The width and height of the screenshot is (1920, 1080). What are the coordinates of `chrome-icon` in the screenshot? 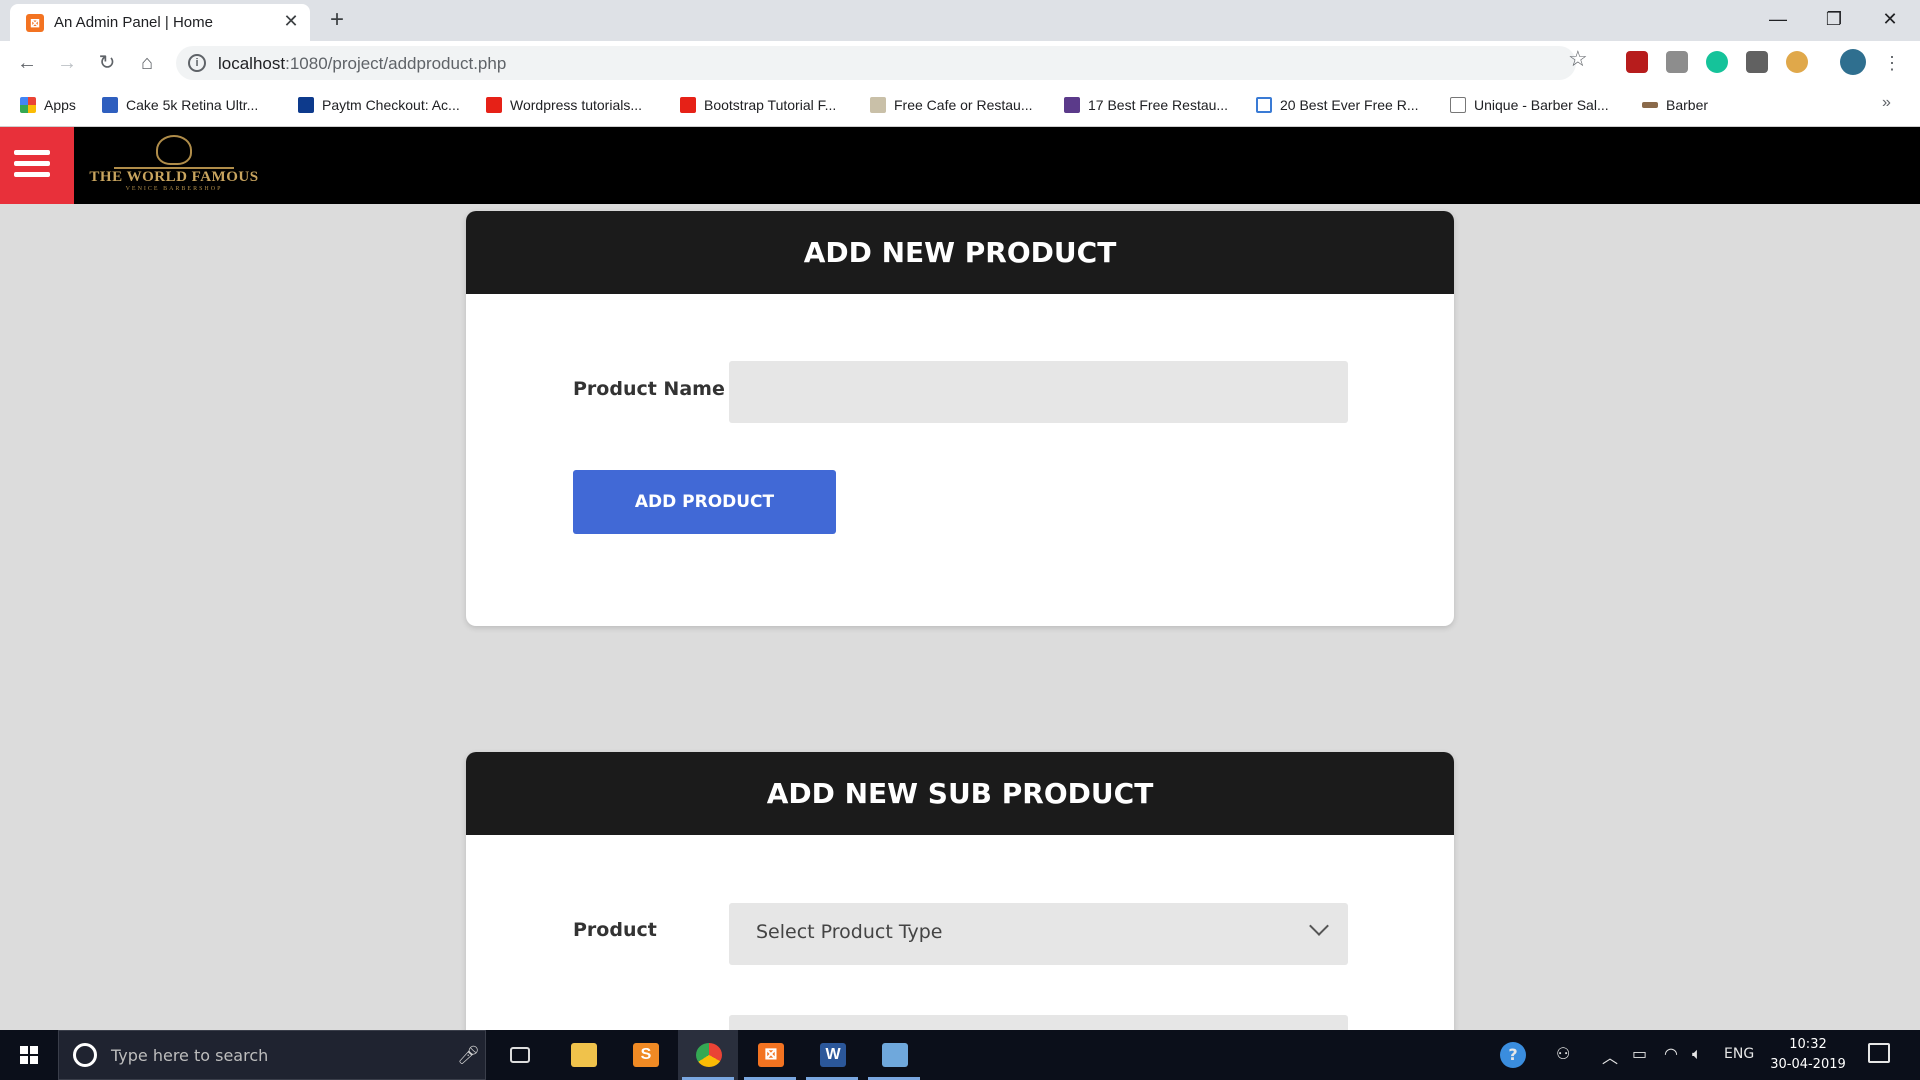 It's located at (709, 1055).